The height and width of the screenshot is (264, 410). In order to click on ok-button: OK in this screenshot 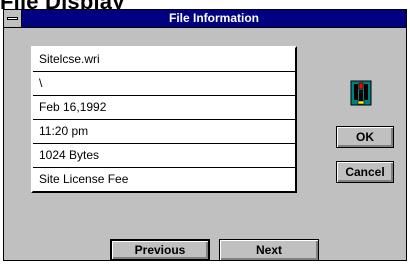, I will do `click(365, 137)`.